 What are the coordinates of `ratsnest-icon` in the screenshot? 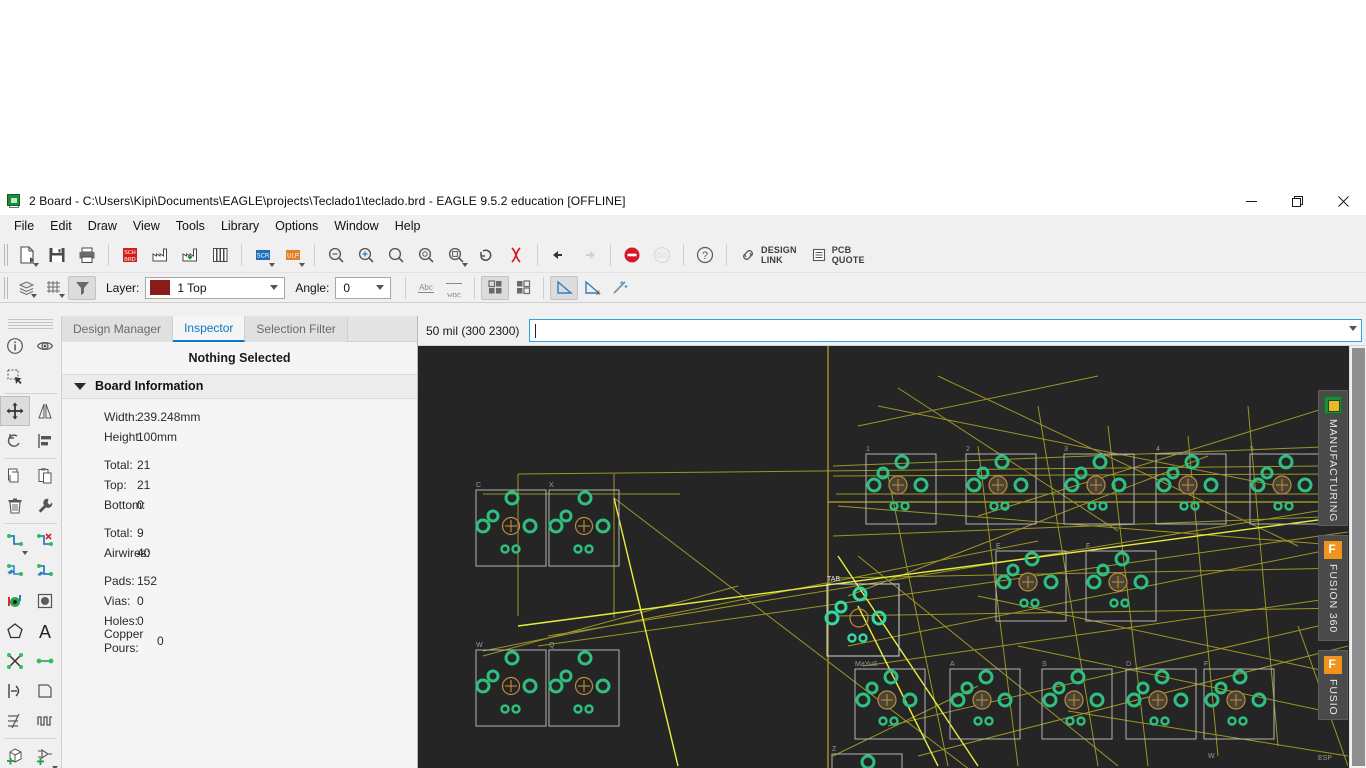 It's located at (15, 571).